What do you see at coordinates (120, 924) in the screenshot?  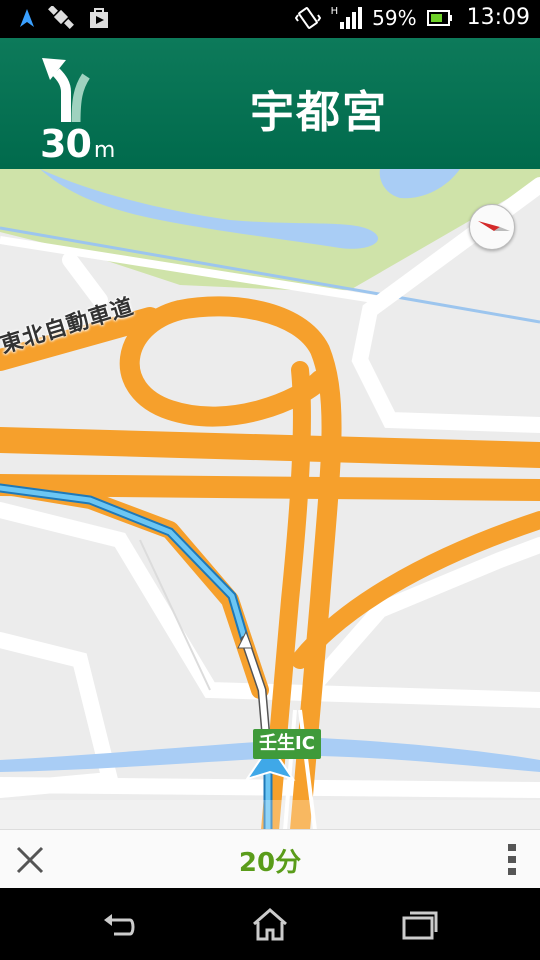 I see `back-icon` at bounding box center [120, 924].